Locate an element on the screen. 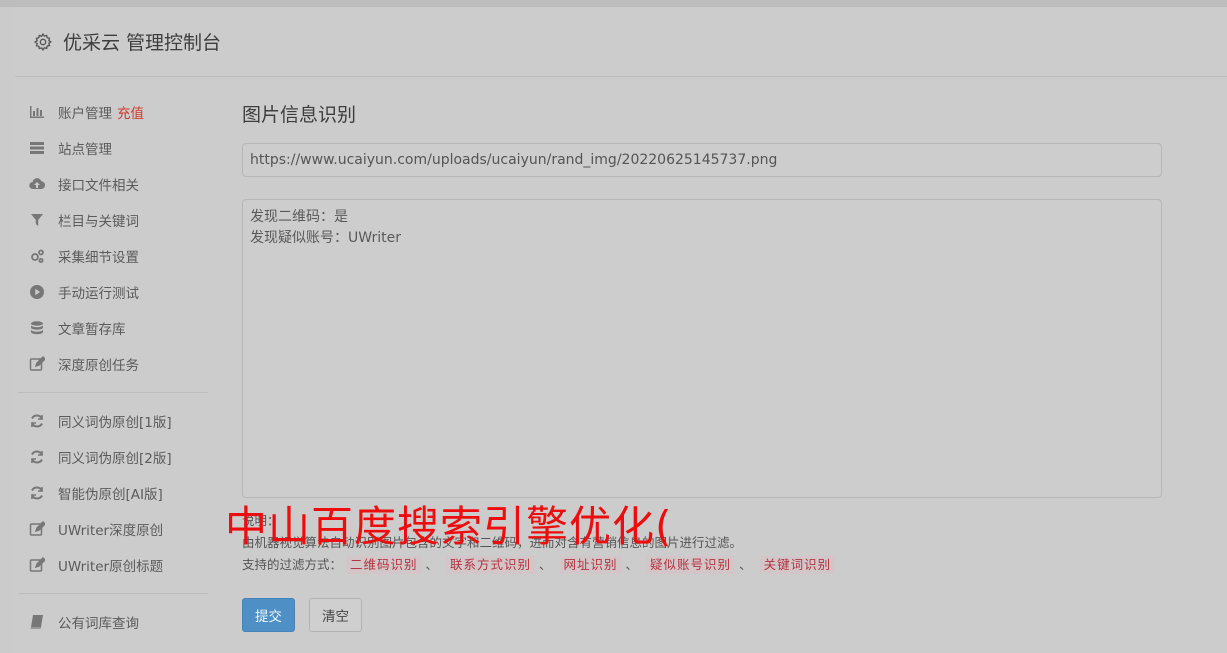 This screenshot has height=653, width=1227. sidebar: 账户管理 充值 站点管理 接口文件相关 栏目与关键词 采集细节设置 手动运行测试 is located at coordinates (113, 367).